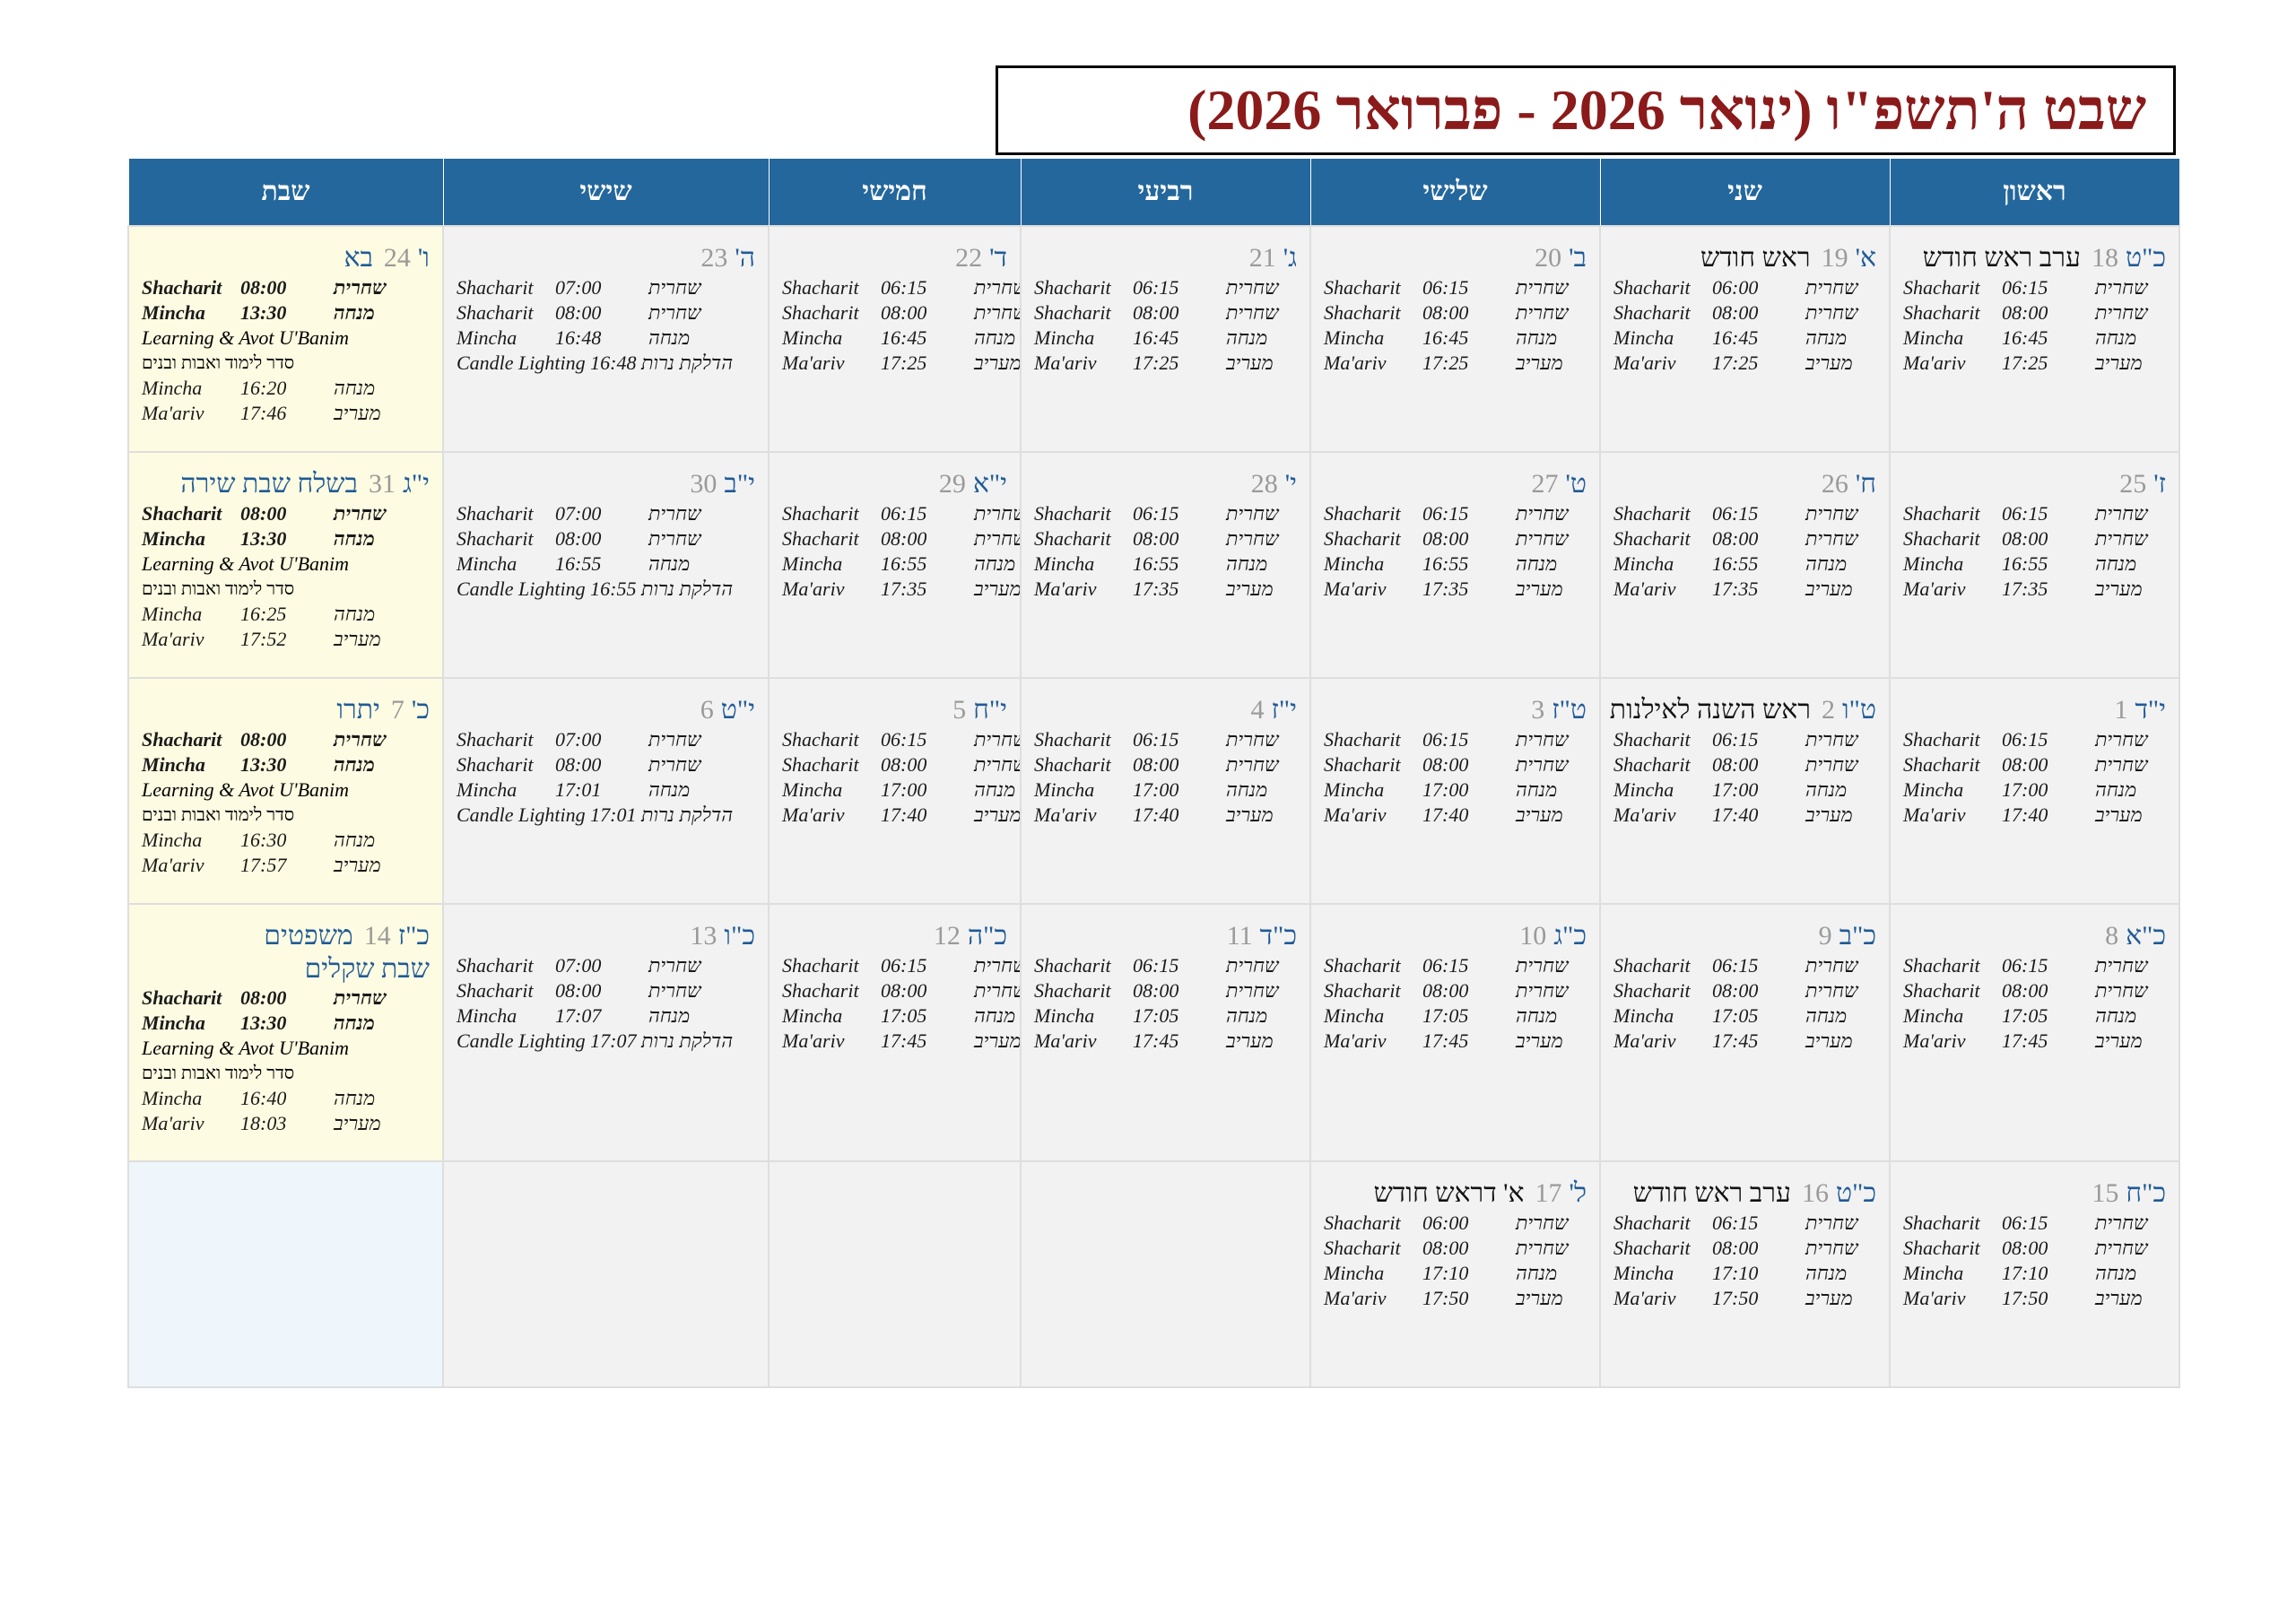  Describe the element at coordinates (707, 710) in the screenshot. I see `gregorian-date: 6` at that location.